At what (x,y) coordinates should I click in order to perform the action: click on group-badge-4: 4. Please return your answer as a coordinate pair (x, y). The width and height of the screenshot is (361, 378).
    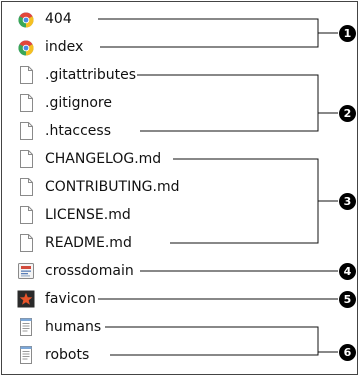
    Looking at the image, I should click on (347, 271).